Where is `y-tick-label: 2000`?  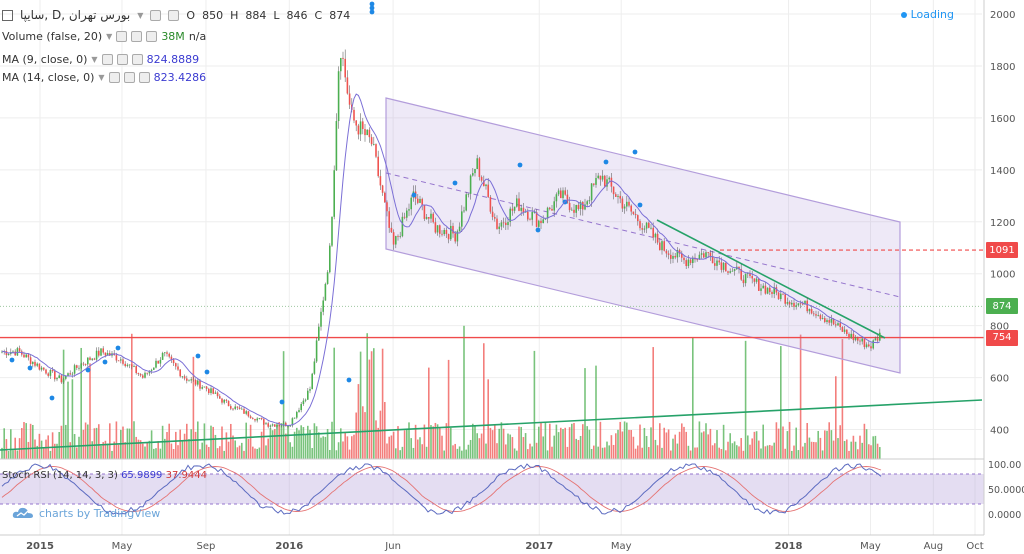
y-tick-label: 2000 is located at coordinates (1002, 15).